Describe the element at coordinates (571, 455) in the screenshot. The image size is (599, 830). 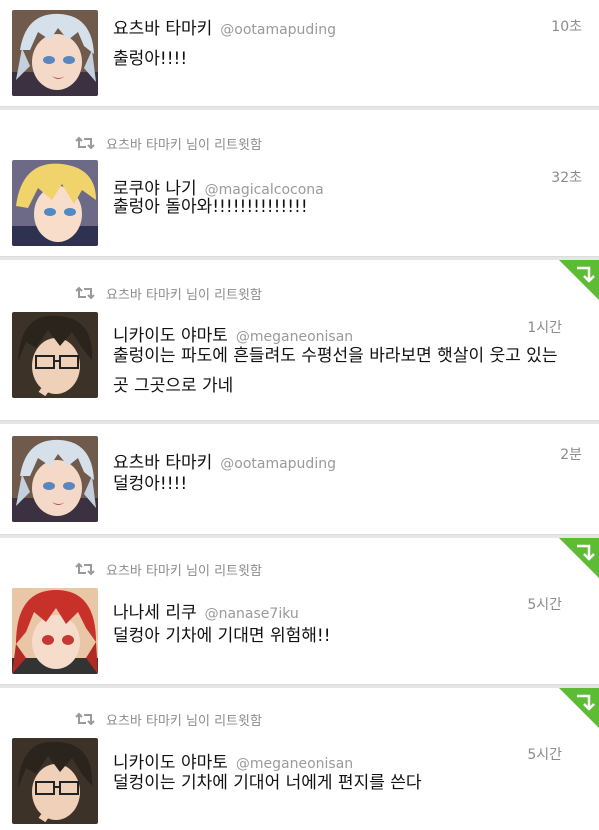
I see `timestamp: 2분` at that location.